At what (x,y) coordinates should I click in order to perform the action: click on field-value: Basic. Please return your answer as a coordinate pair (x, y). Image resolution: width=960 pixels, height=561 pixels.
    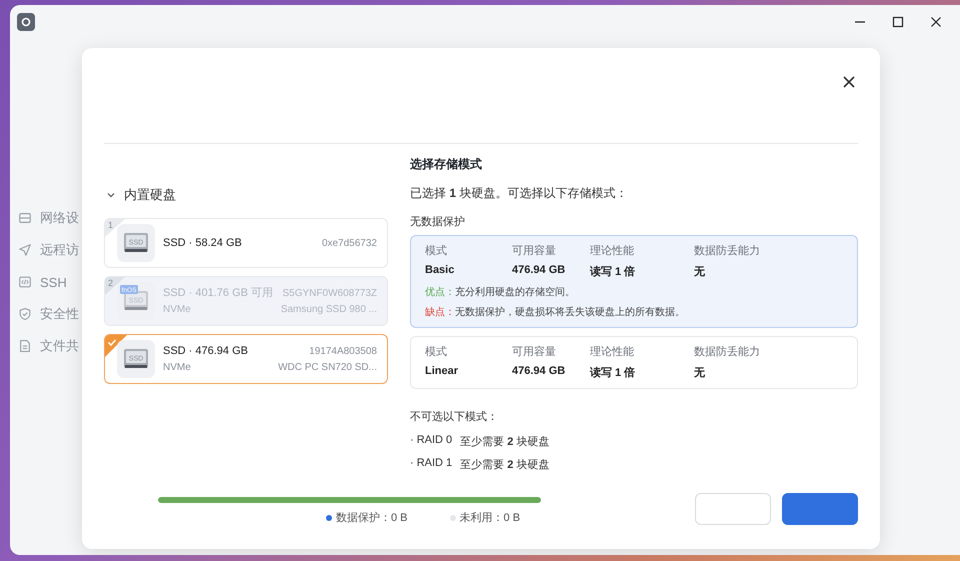
    Looking at the image, I should click on (440, 271).